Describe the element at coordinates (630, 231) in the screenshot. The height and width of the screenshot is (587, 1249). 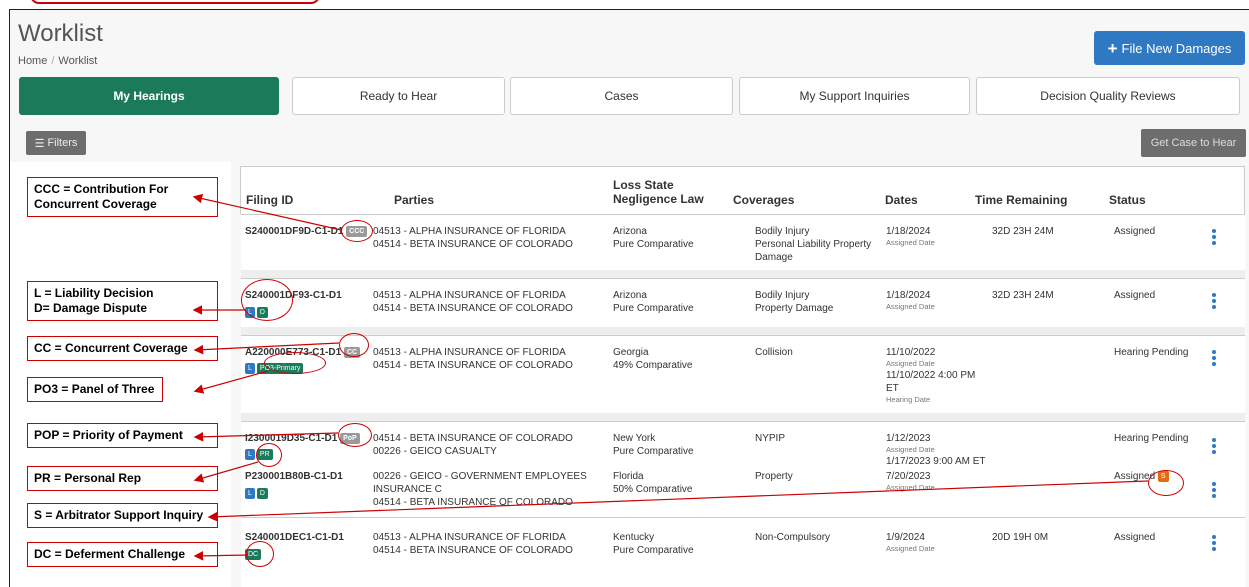
I see `state: Arizona` at that location.